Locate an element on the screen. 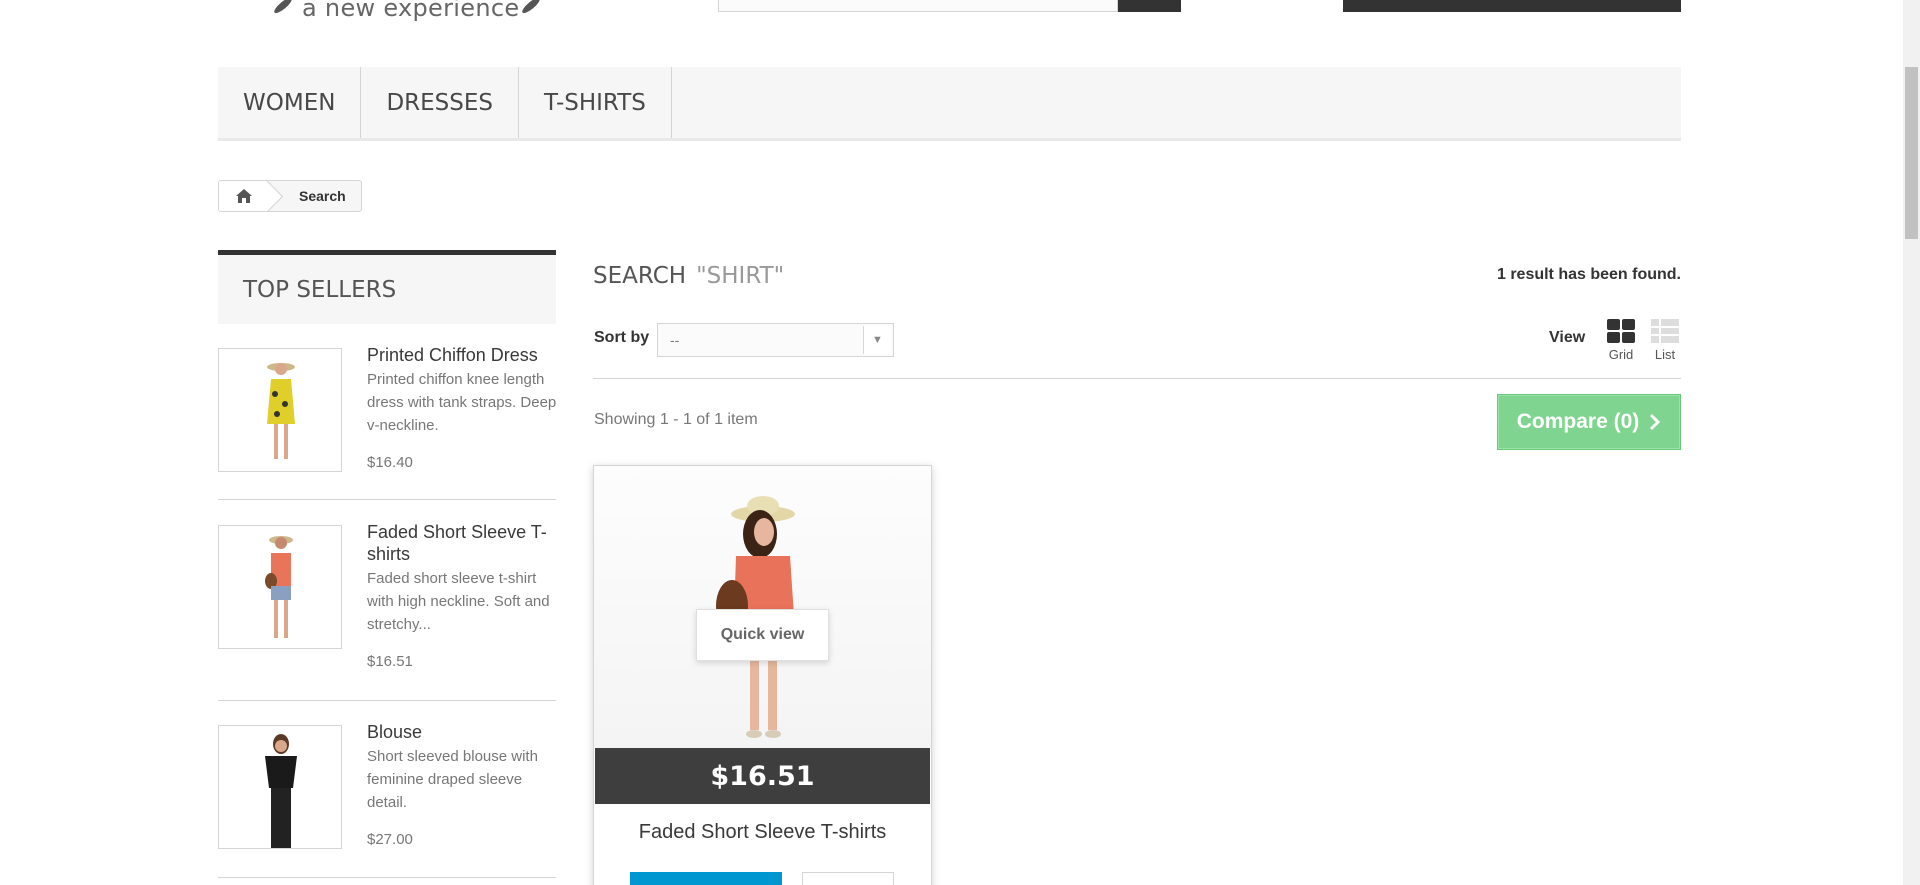 The image size is (1920, 885). top-seller-price: $16.40 is located at coordinates (390, 462).